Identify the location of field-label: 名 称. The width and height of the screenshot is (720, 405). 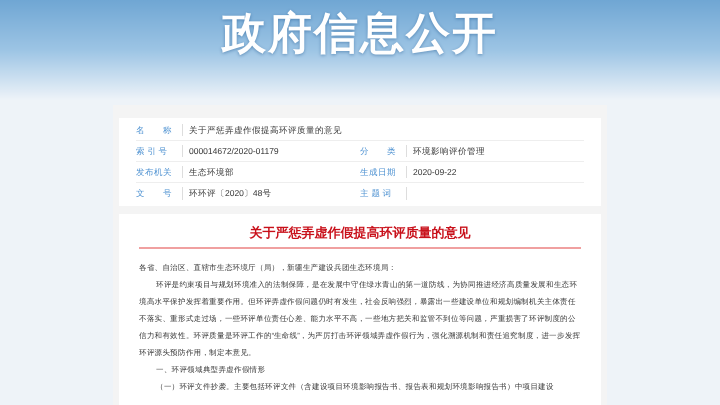
(159, 130).